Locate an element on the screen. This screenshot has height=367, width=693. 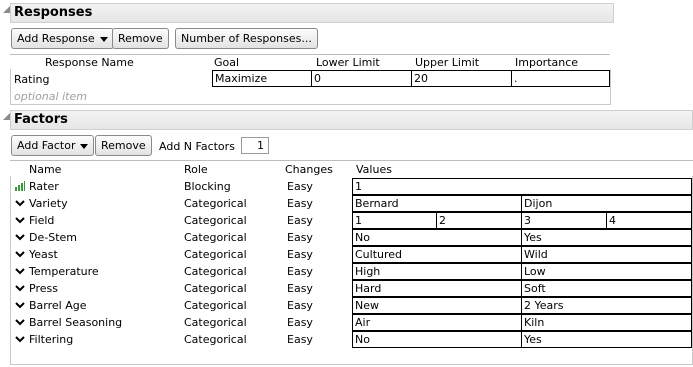
factor-value: High is located at coordinates (437, 271).